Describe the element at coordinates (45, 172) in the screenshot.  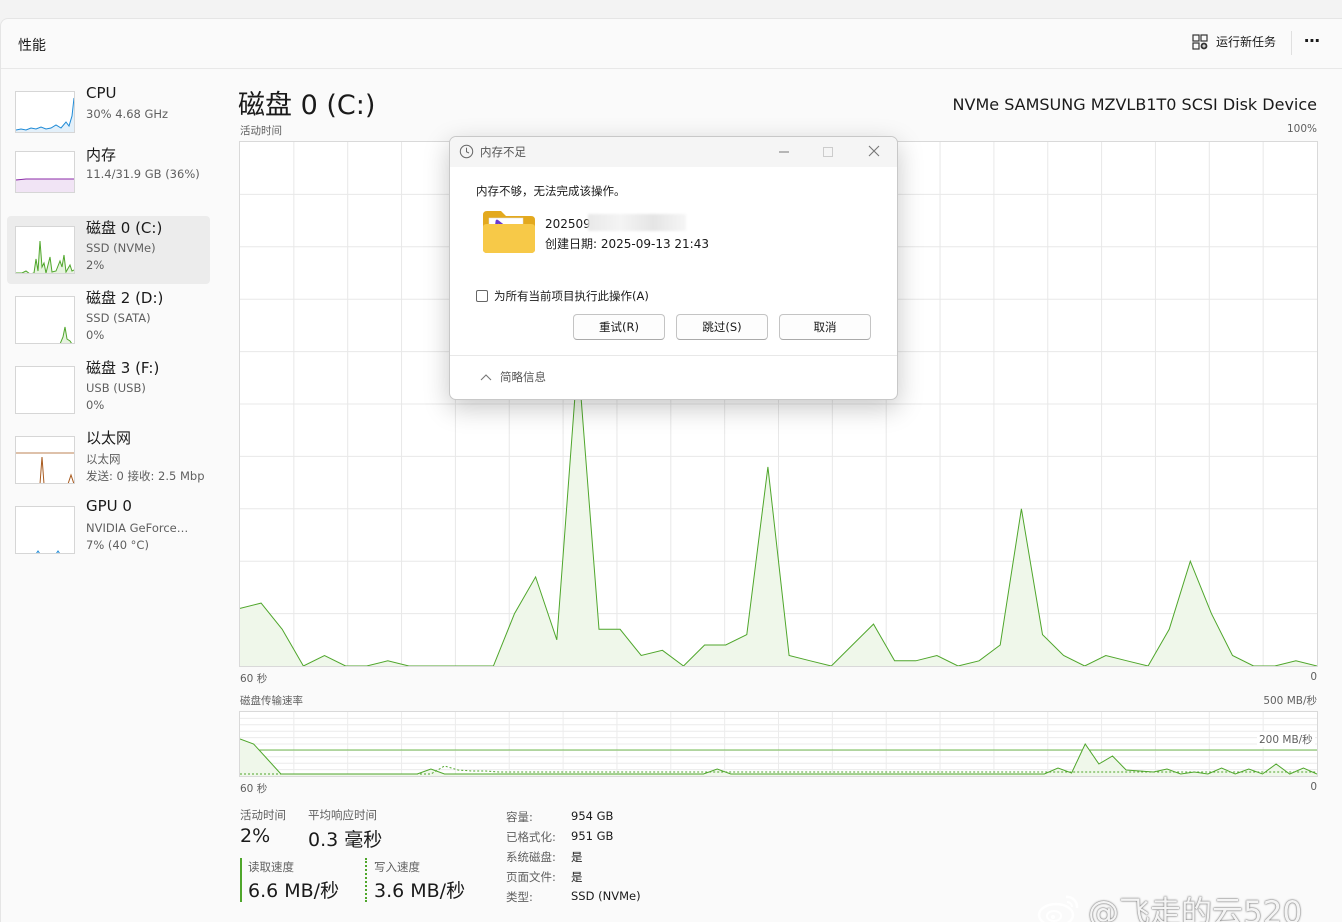
I see `memory-thumbnail-graph` at that location.